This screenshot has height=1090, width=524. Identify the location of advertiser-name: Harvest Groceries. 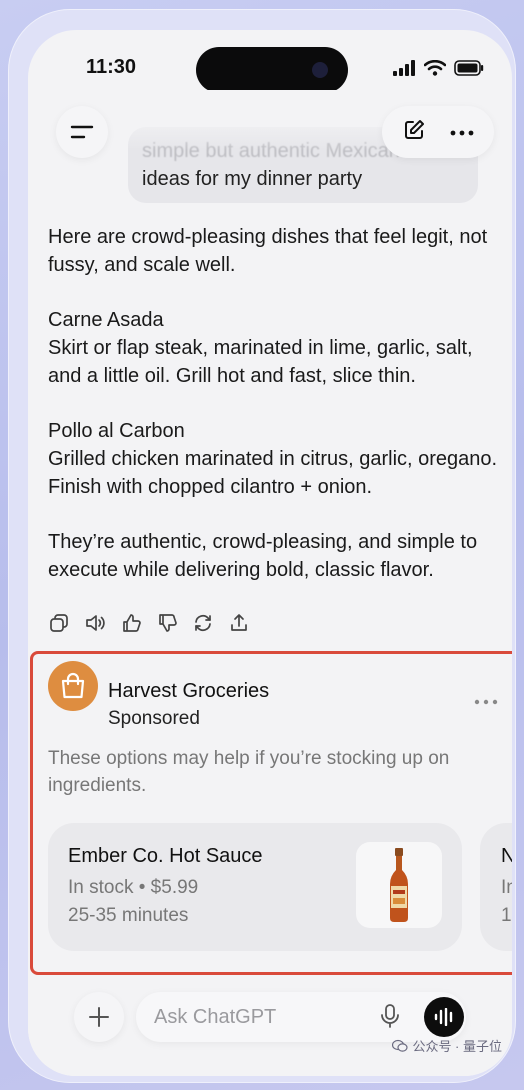
(188, 691).